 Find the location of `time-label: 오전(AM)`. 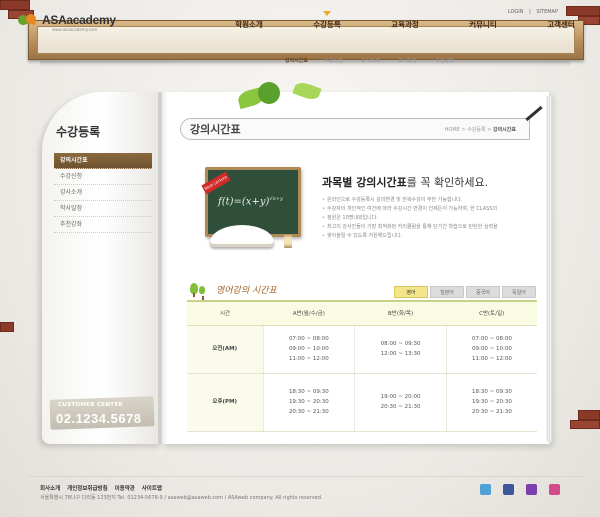

time-label: 오전(AM) is located at coordinates (225, 349).